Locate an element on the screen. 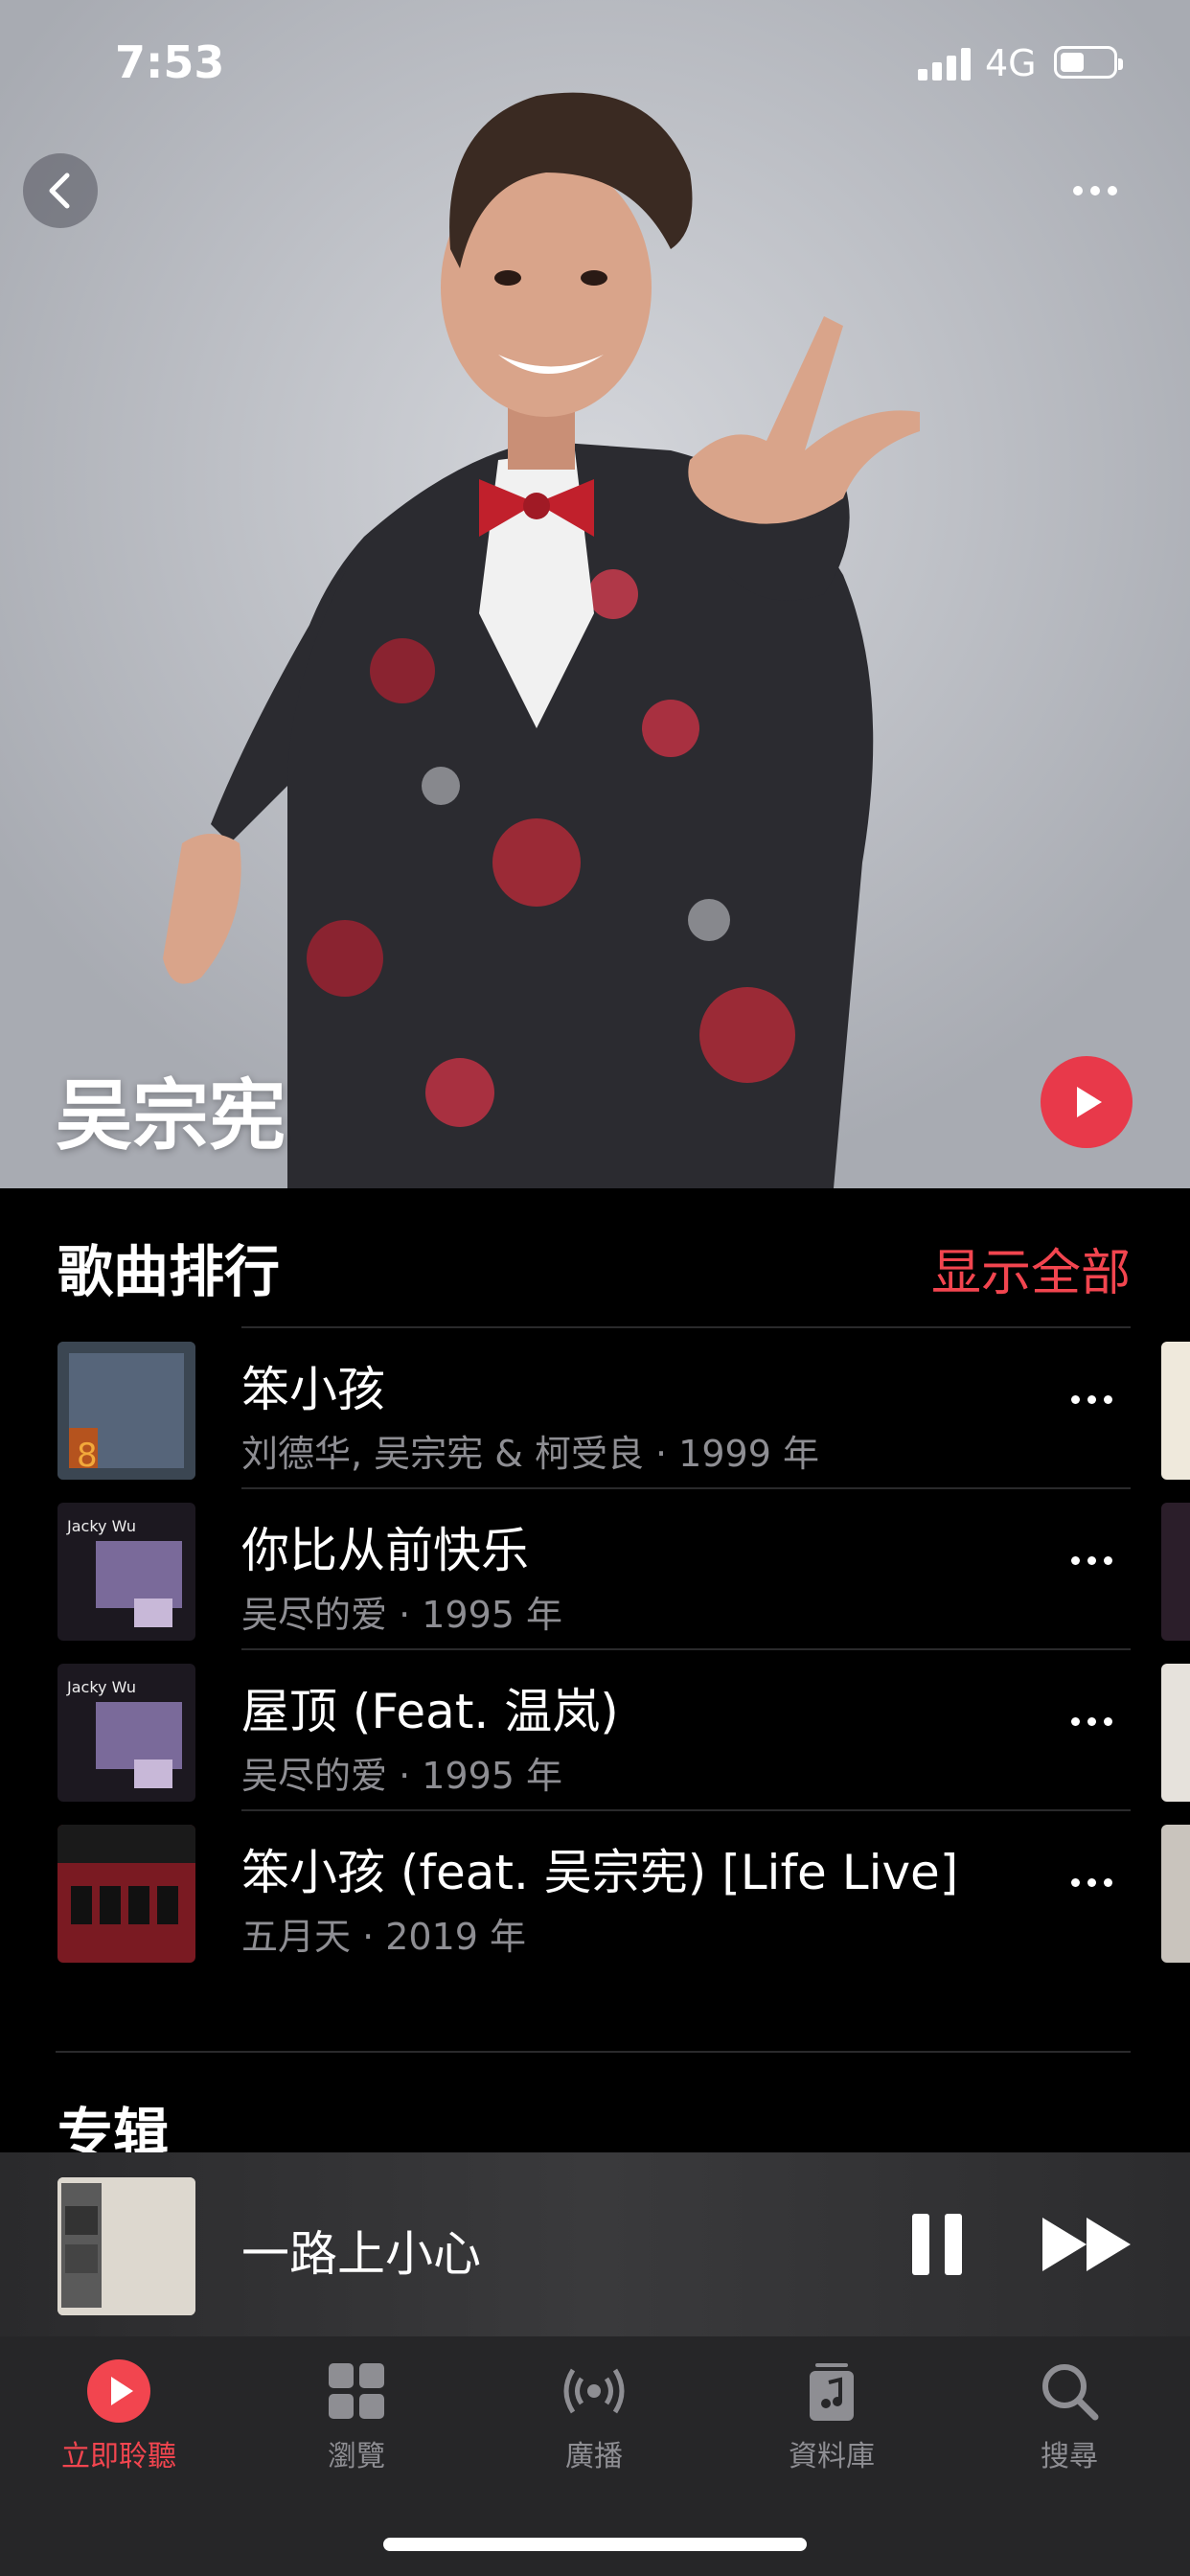  song-title: 屋顶 (Feat. 温岚) is located at coordinates (430, 1711).